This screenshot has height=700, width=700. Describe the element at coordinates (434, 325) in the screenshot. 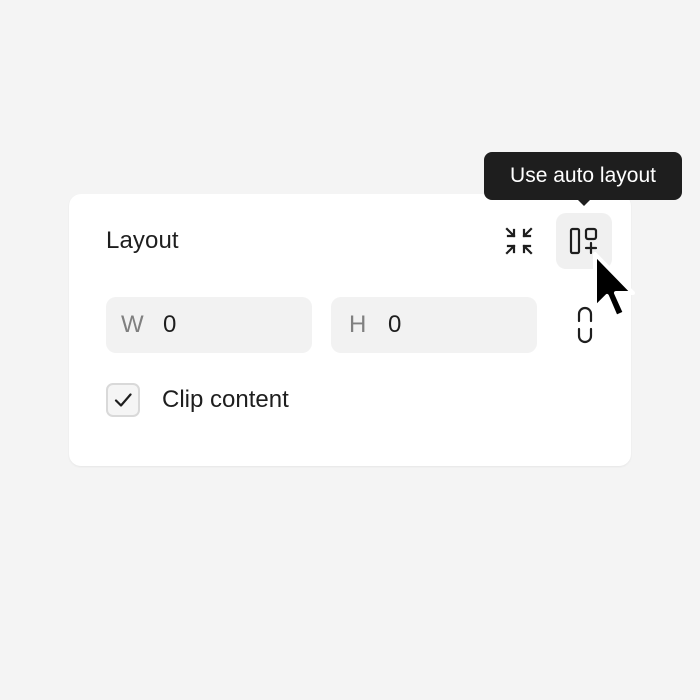

I see `height-field: H 0` at that location.